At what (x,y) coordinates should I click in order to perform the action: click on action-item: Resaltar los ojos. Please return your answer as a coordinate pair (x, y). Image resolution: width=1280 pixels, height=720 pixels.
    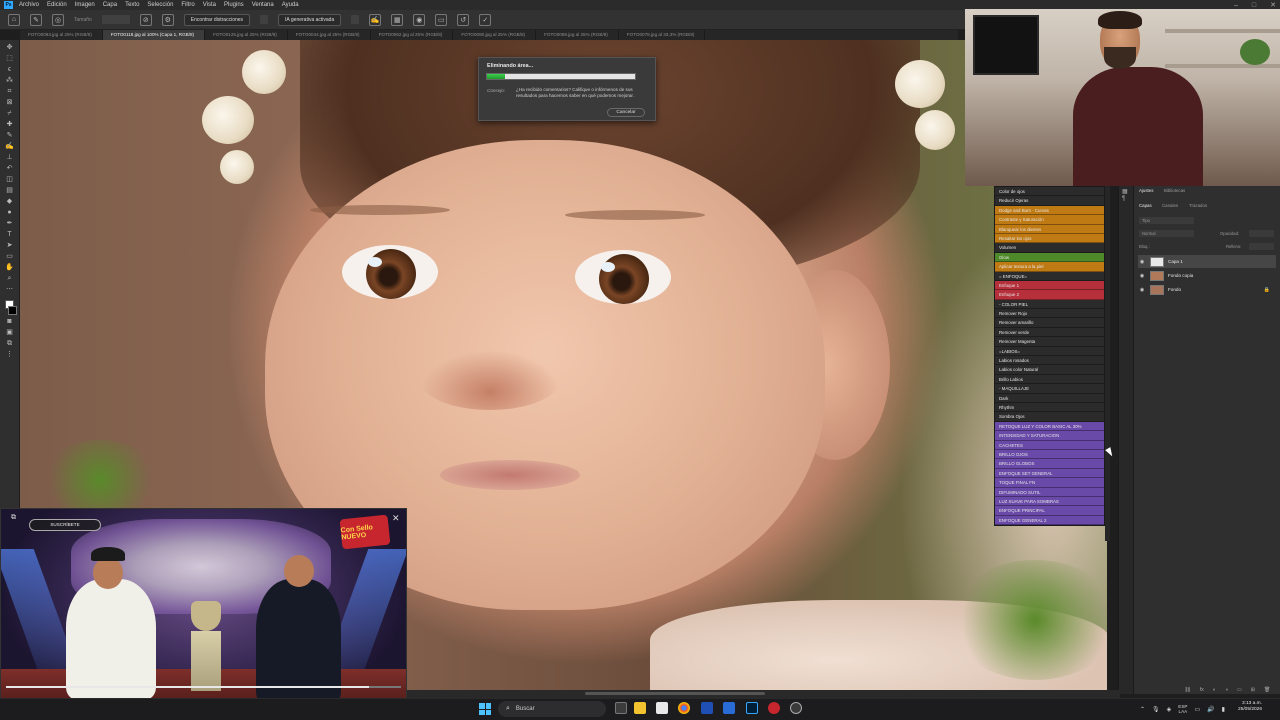
    Looking at the image, I should click on (1049, 238).